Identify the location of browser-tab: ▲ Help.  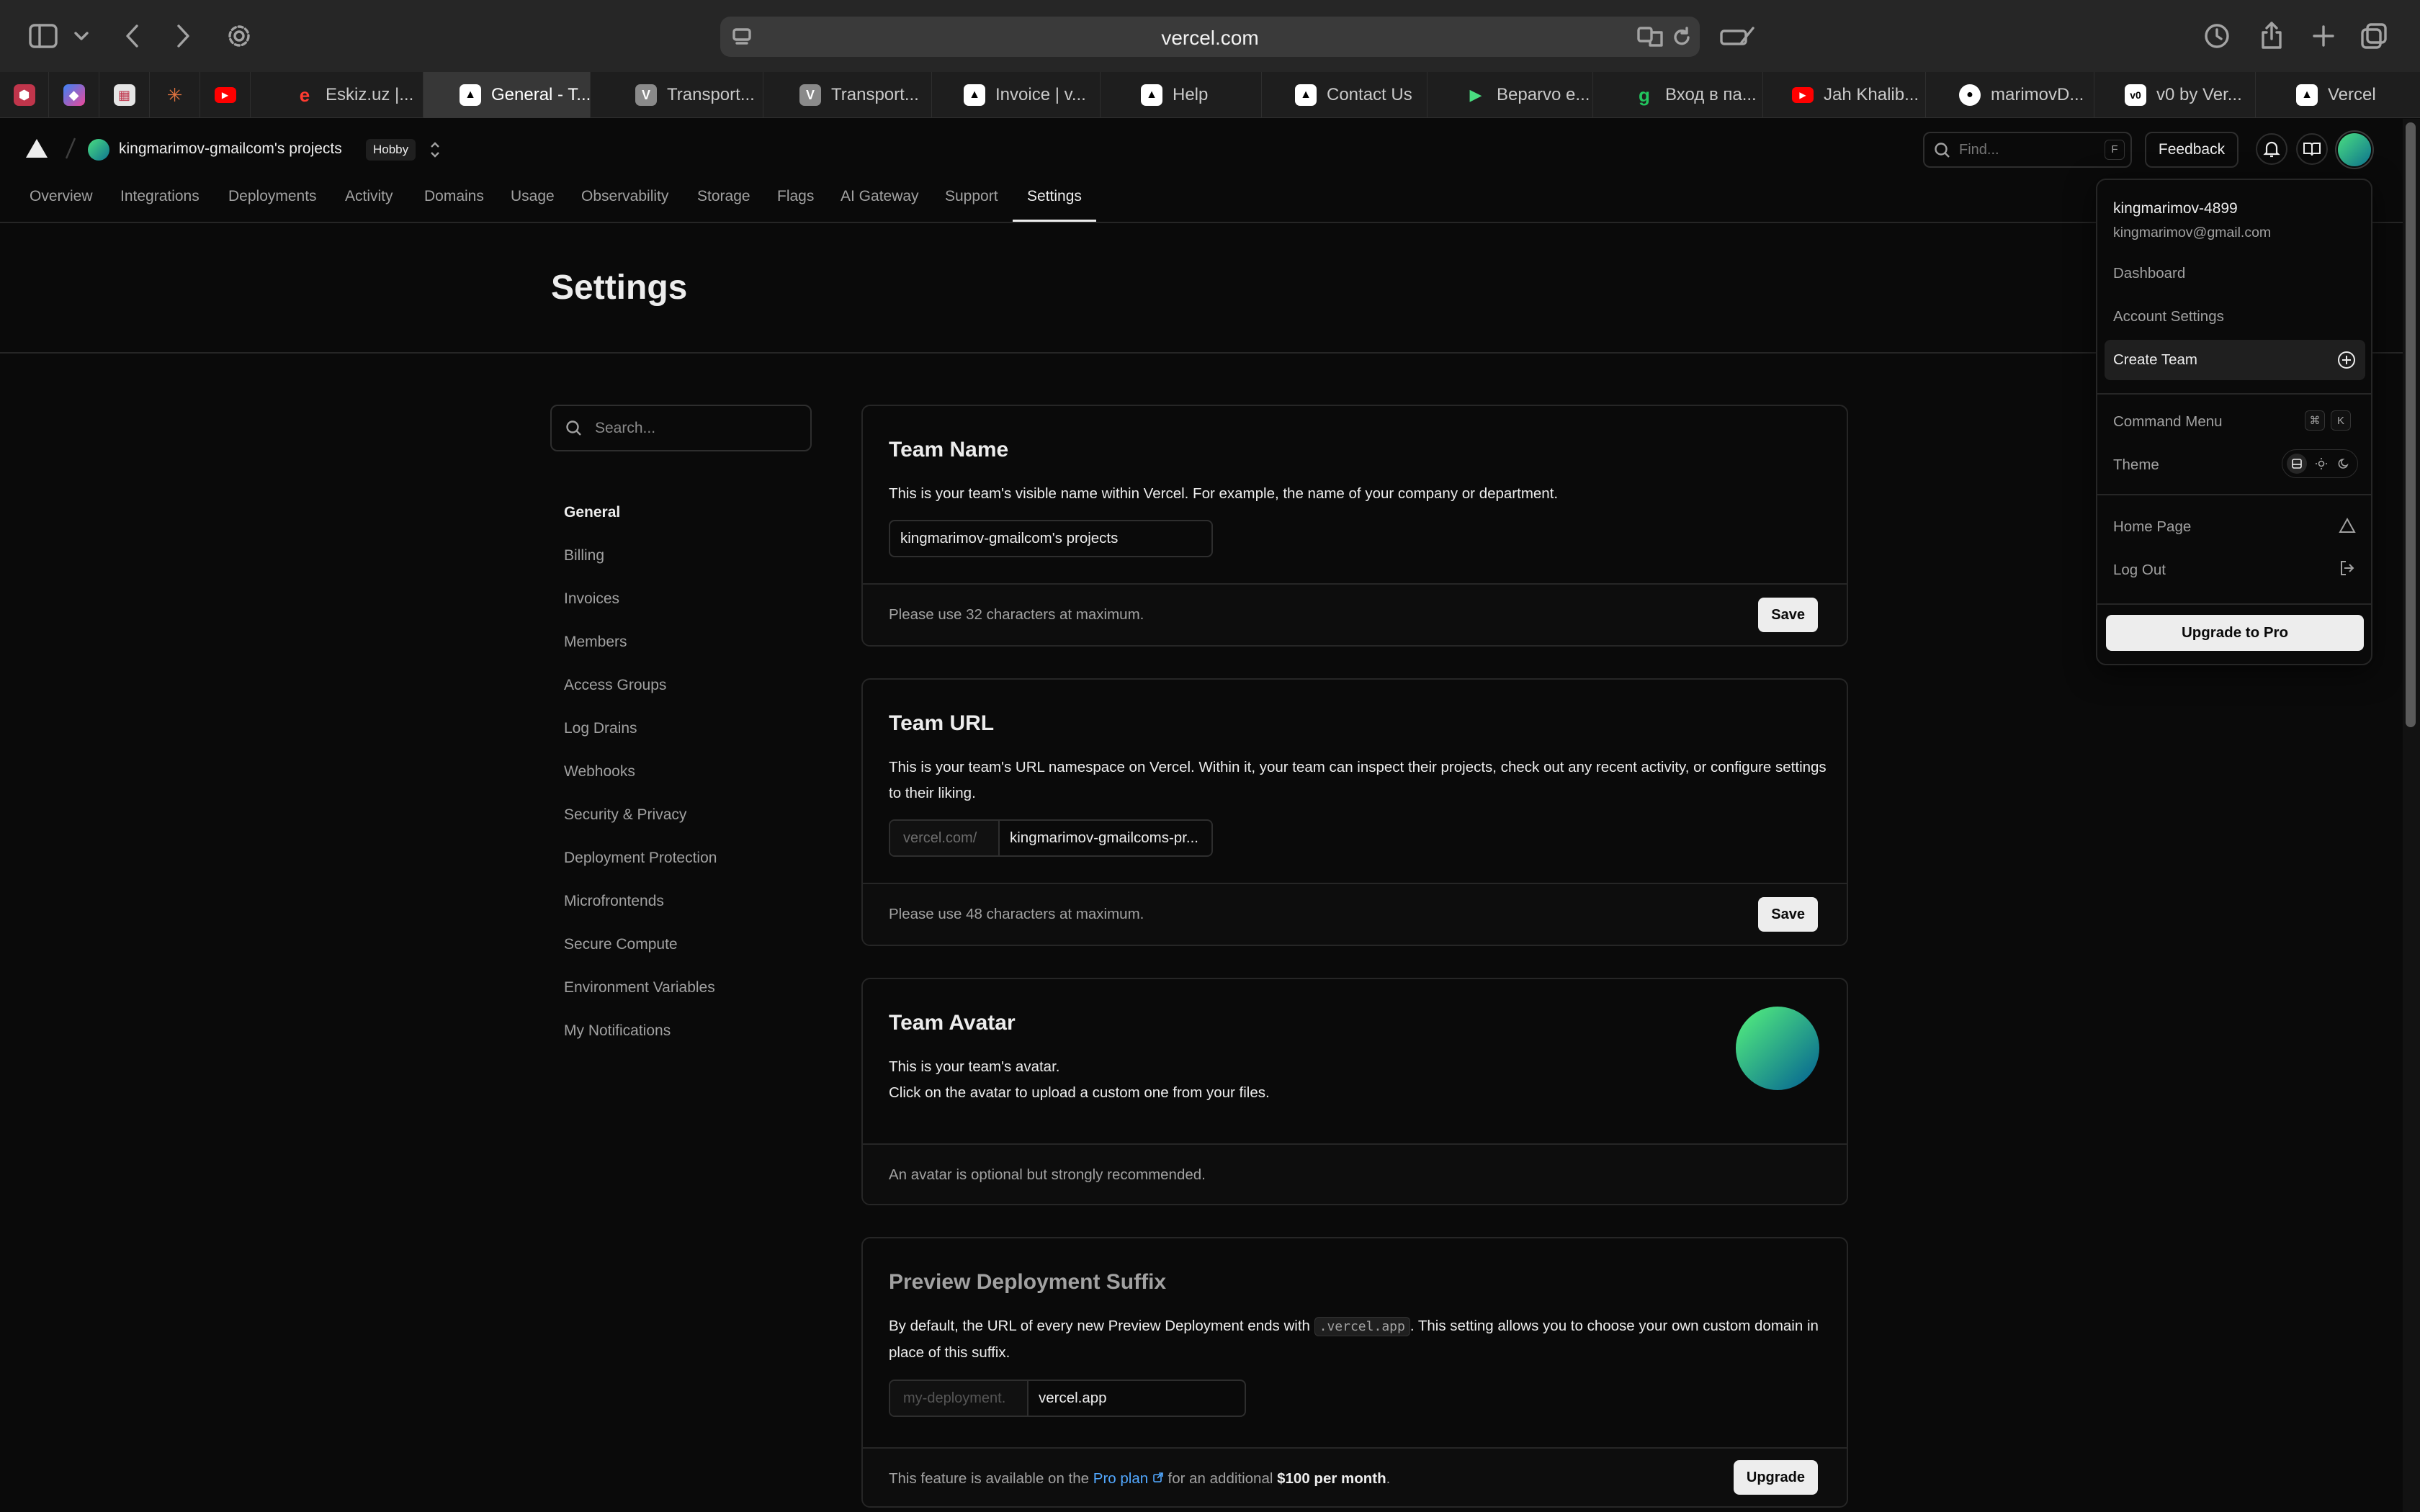
(1181, 95).